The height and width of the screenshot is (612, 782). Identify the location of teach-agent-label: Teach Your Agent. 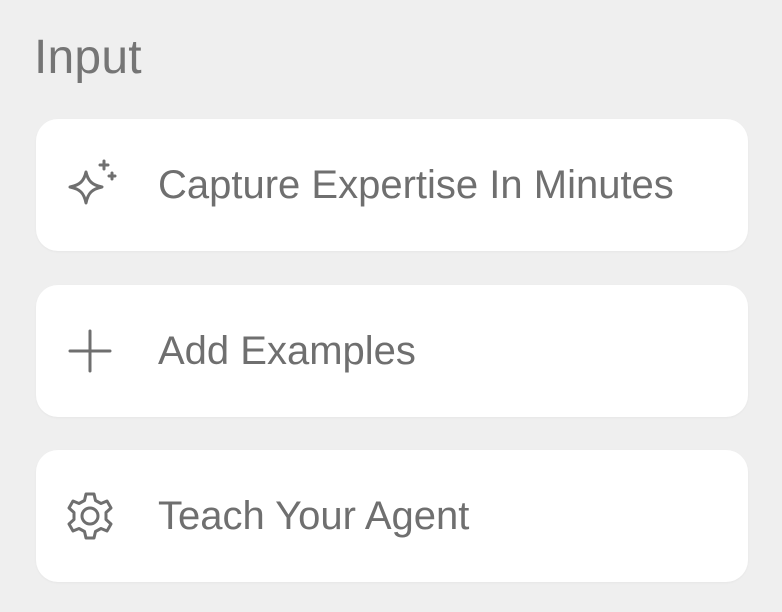
(314, 516).